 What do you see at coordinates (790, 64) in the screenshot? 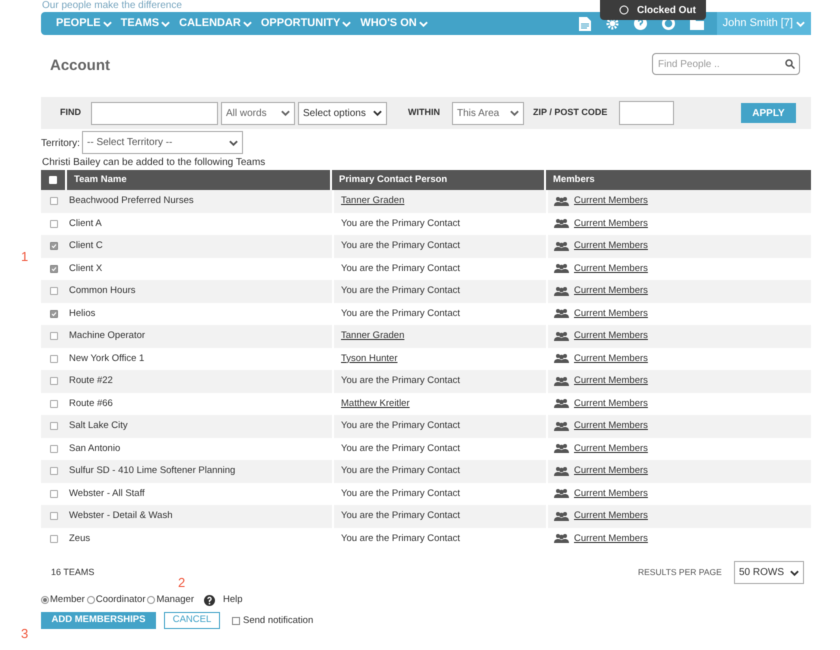
I see `search-icon` at bounding box center [790, 64].